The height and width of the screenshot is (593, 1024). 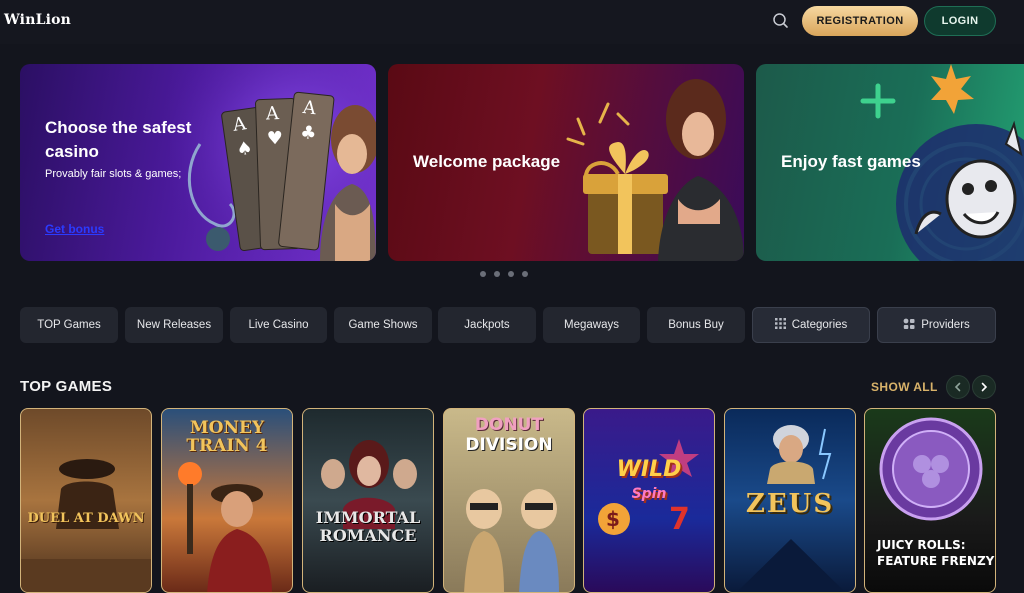 What do you see at coordinates (930, 500) in the screenshot?
I see `game-card-juicy-rolls: JUICY ROLLS: FEATURE FRENZY` at bounding box center [930, 500].